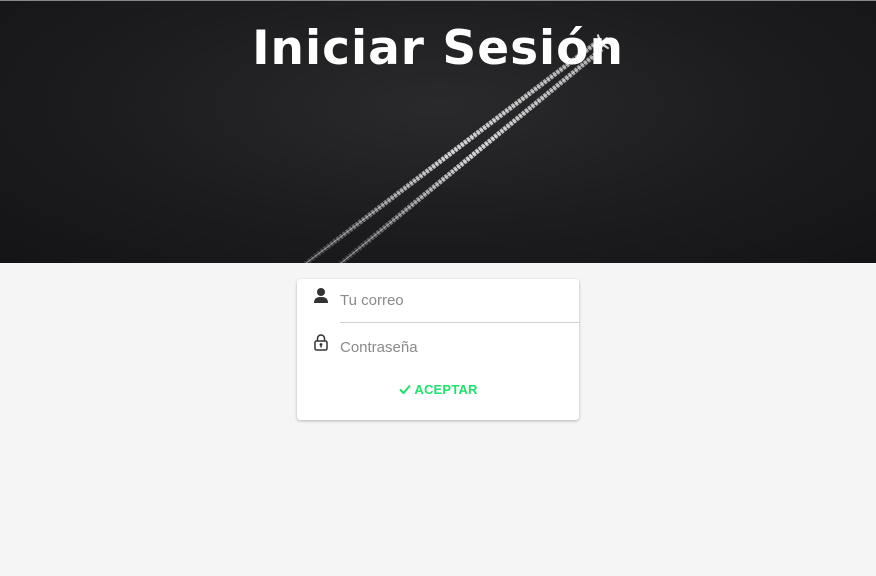 The image size is (876, 576). I want to click on accept-button-label: ACEPTAR, so click(446, 389).